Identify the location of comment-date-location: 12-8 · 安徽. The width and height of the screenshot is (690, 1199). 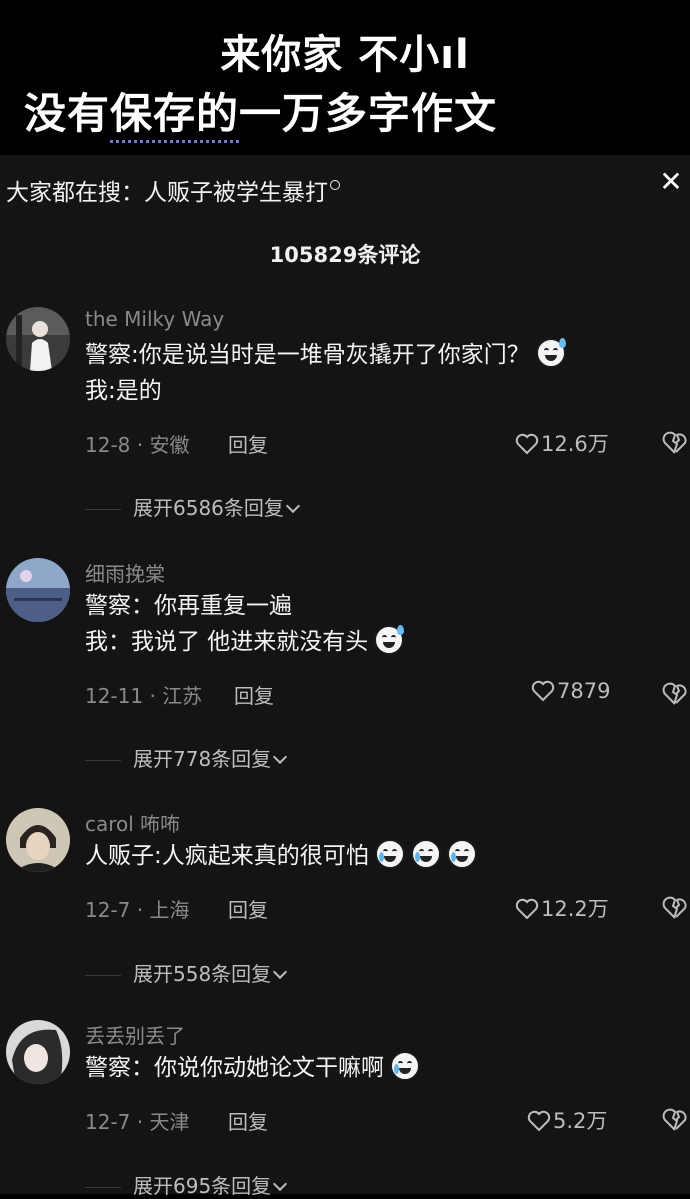
(137, 445).